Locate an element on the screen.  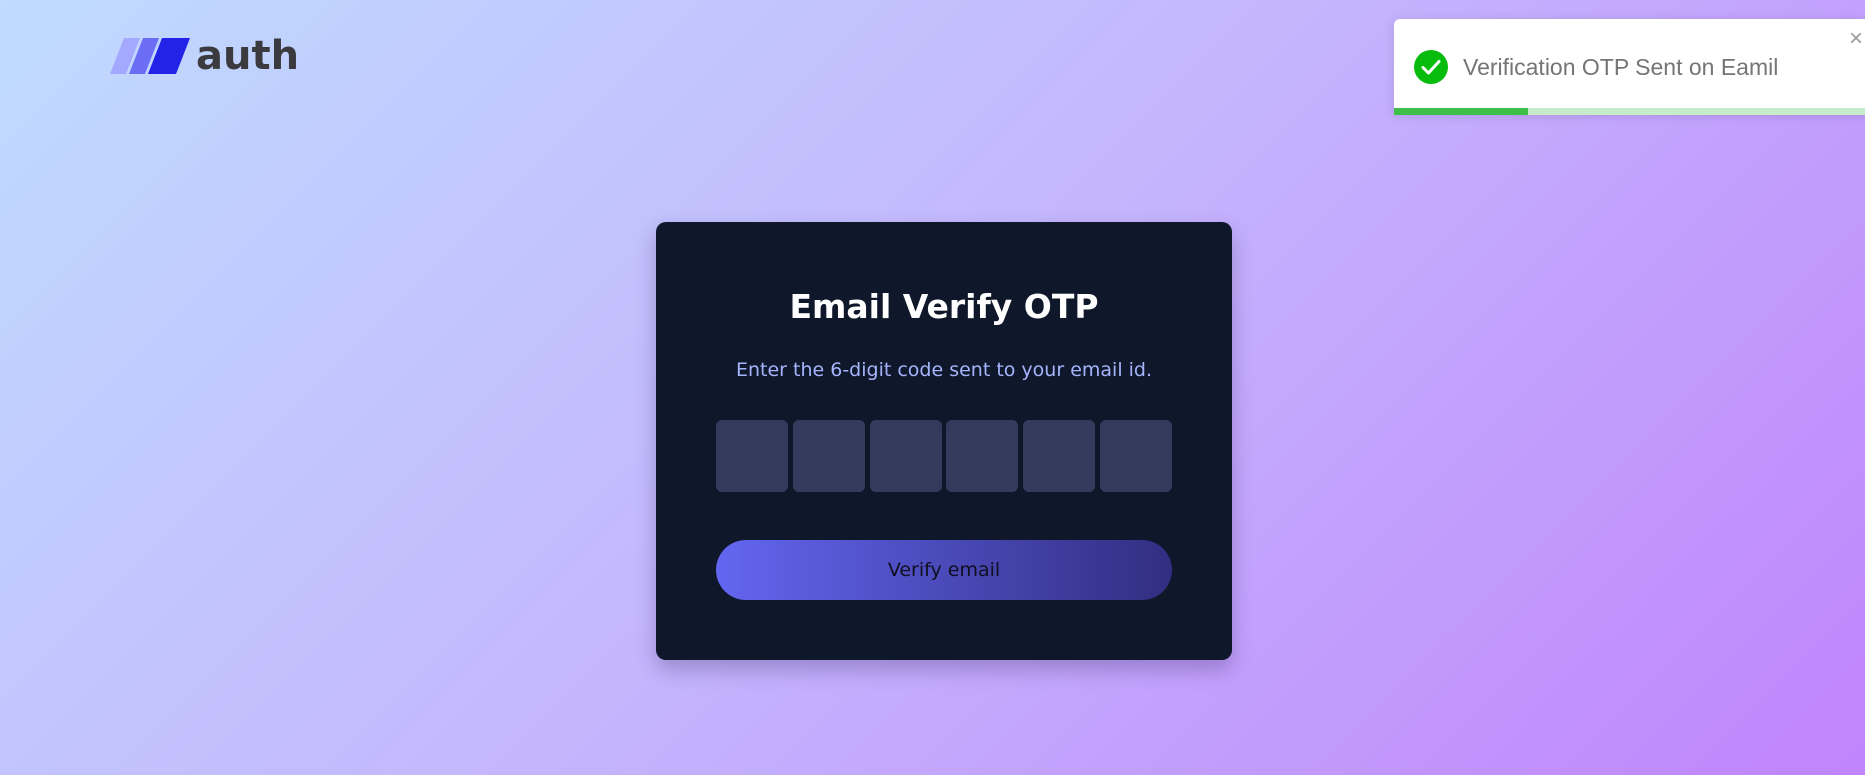
logo: auth is located at coordinates (204, 56).